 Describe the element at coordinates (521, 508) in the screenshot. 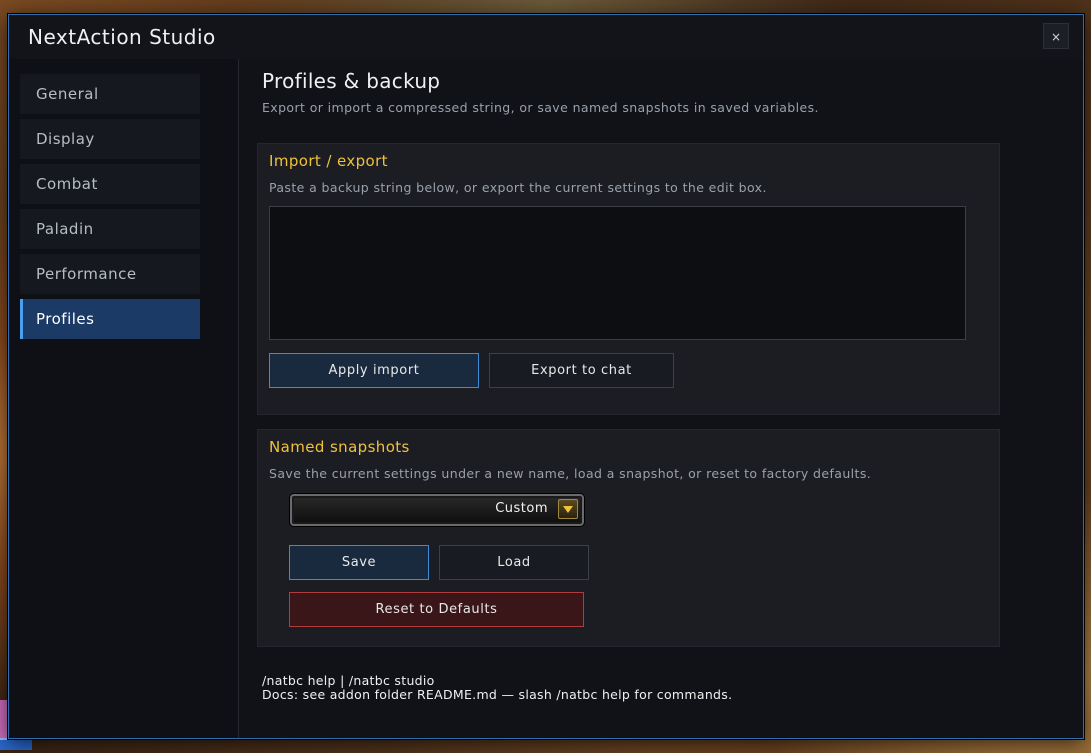

I see `snapshot-dropdown-value: Custom` at that location.